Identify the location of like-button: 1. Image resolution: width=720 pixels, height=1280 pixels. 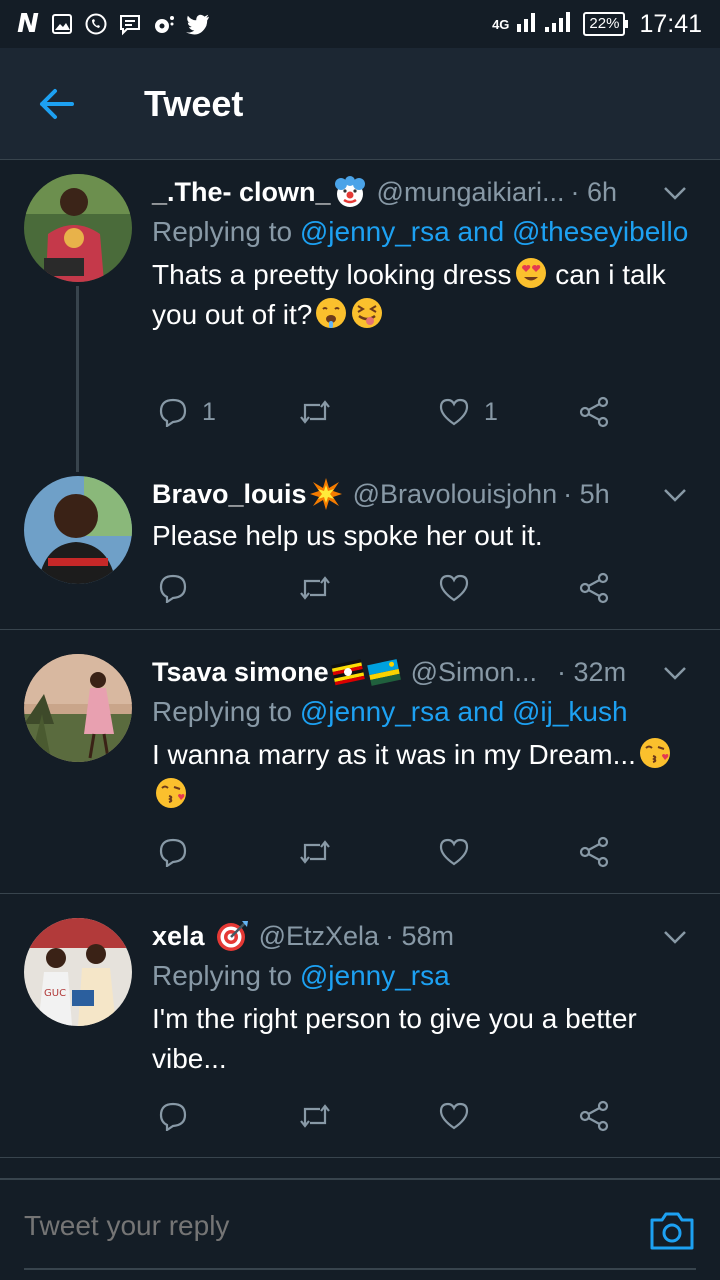
(468, 412).